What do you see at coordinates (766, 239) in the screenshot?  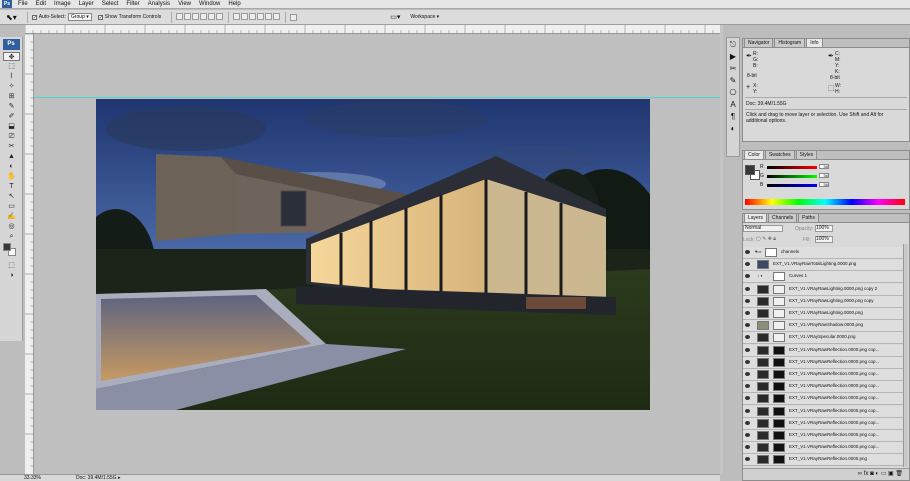 I see `lock-icons: ▢ ✎ ✥ 🔒︎` at bounding box center [766, 239].